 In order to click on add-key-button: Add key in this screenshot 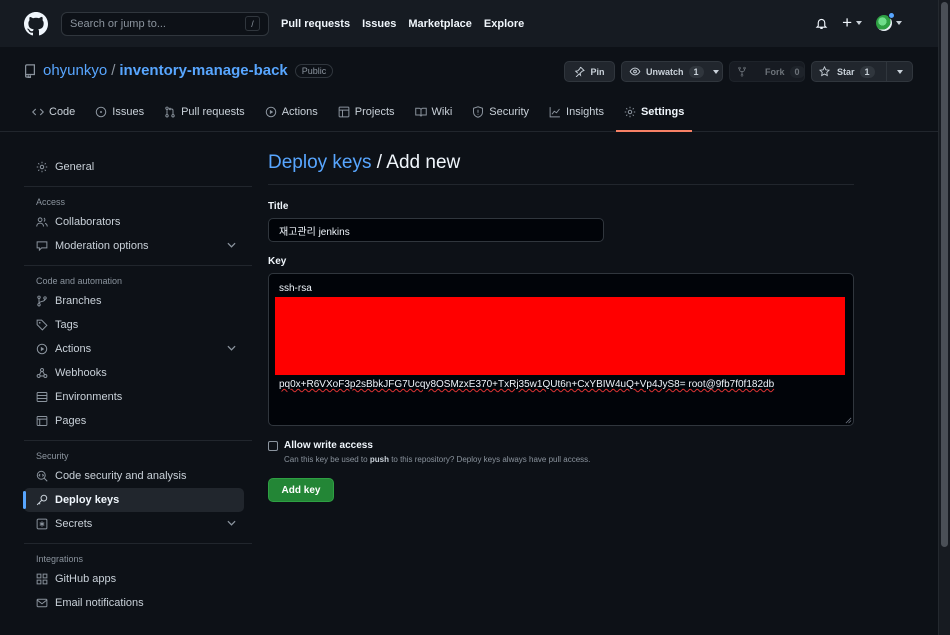, I will do `click(301, 490)`.